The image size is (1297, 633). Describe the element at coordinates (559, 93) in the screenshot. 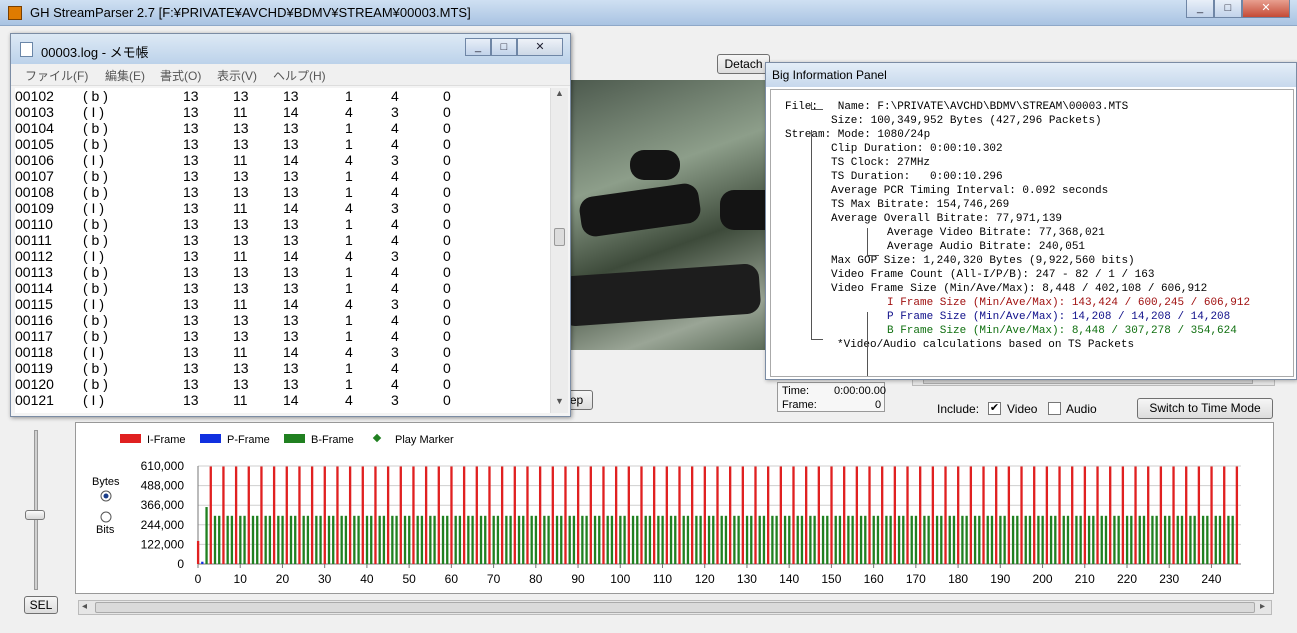

I see `scroll-up-arrow-icon: ▲` at that location.